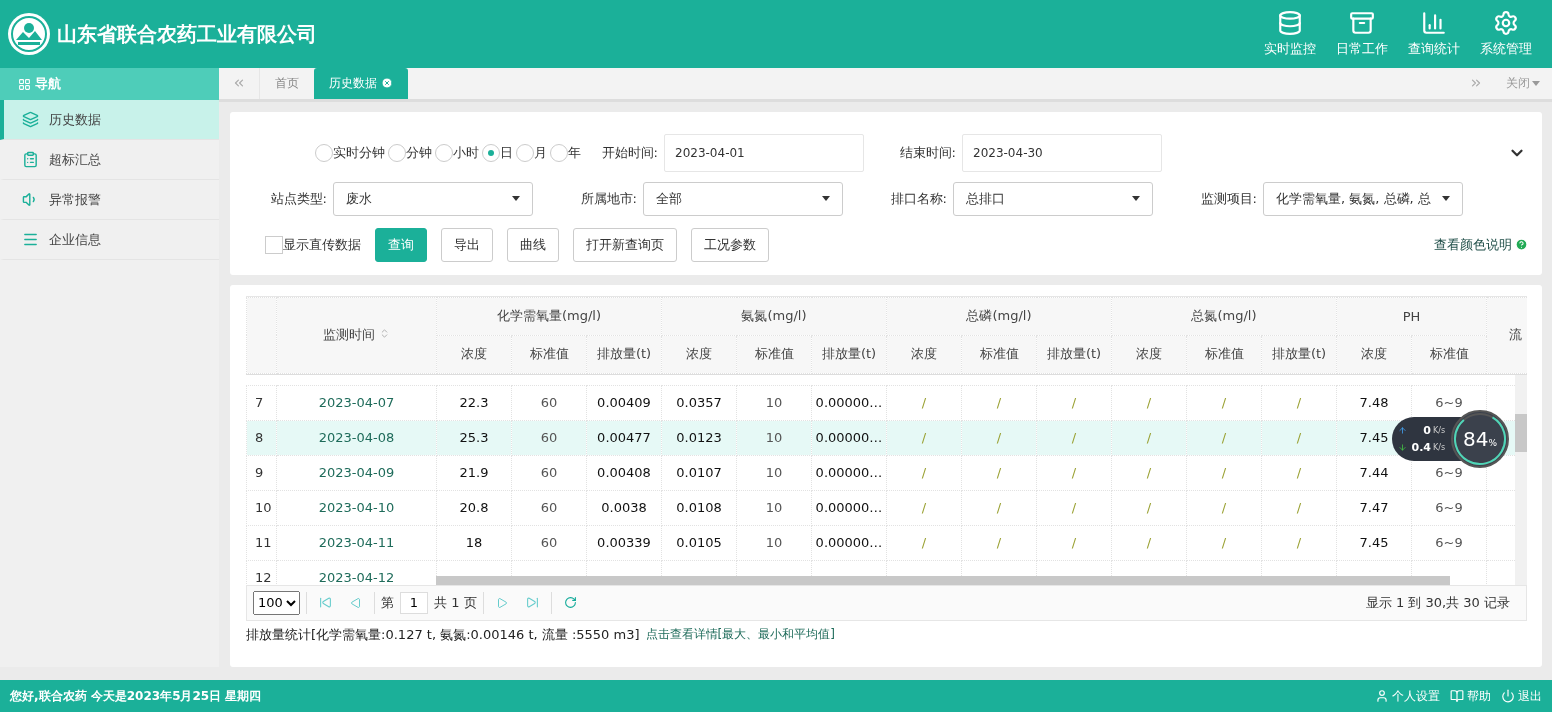 The height and width of the screenshot is (712, 1552). What do you see at coordinates (1506, 335) in the screenshot?
I see `column-header: 流` at bounding box center [1506, 335].